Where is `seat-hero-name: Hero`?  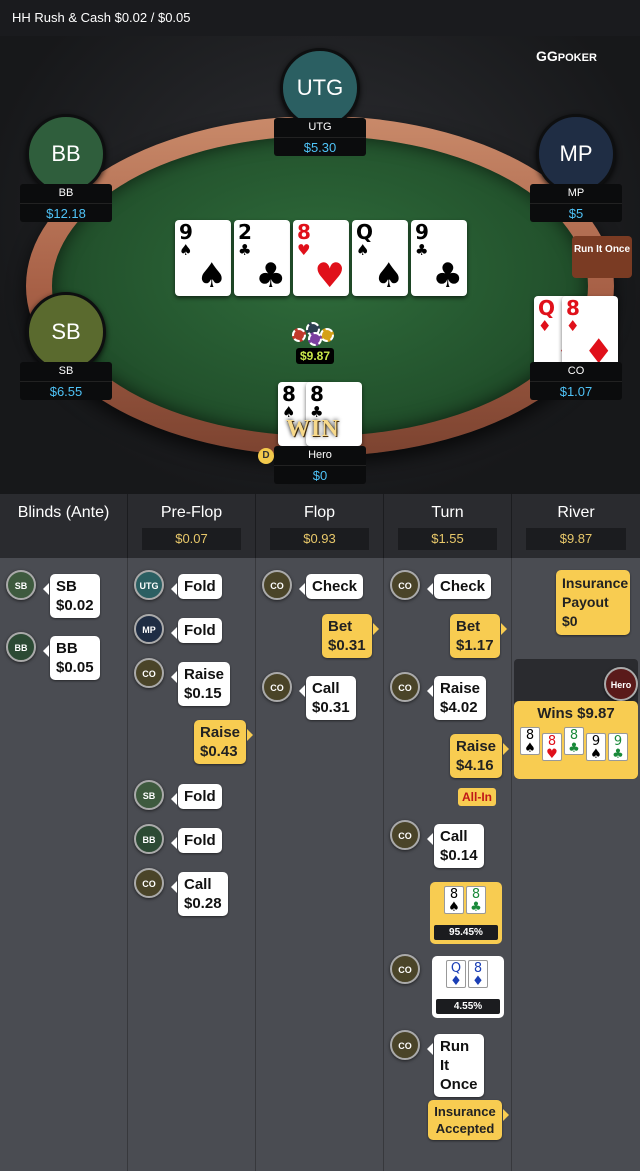 seat-hero-name: Hero is located at coordinates (320, 455).